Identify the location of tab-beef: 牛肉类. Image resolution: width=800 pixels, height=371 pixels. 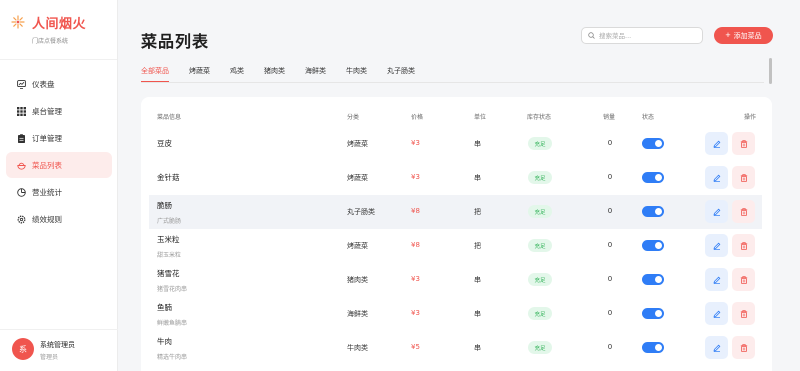
(356, 73).